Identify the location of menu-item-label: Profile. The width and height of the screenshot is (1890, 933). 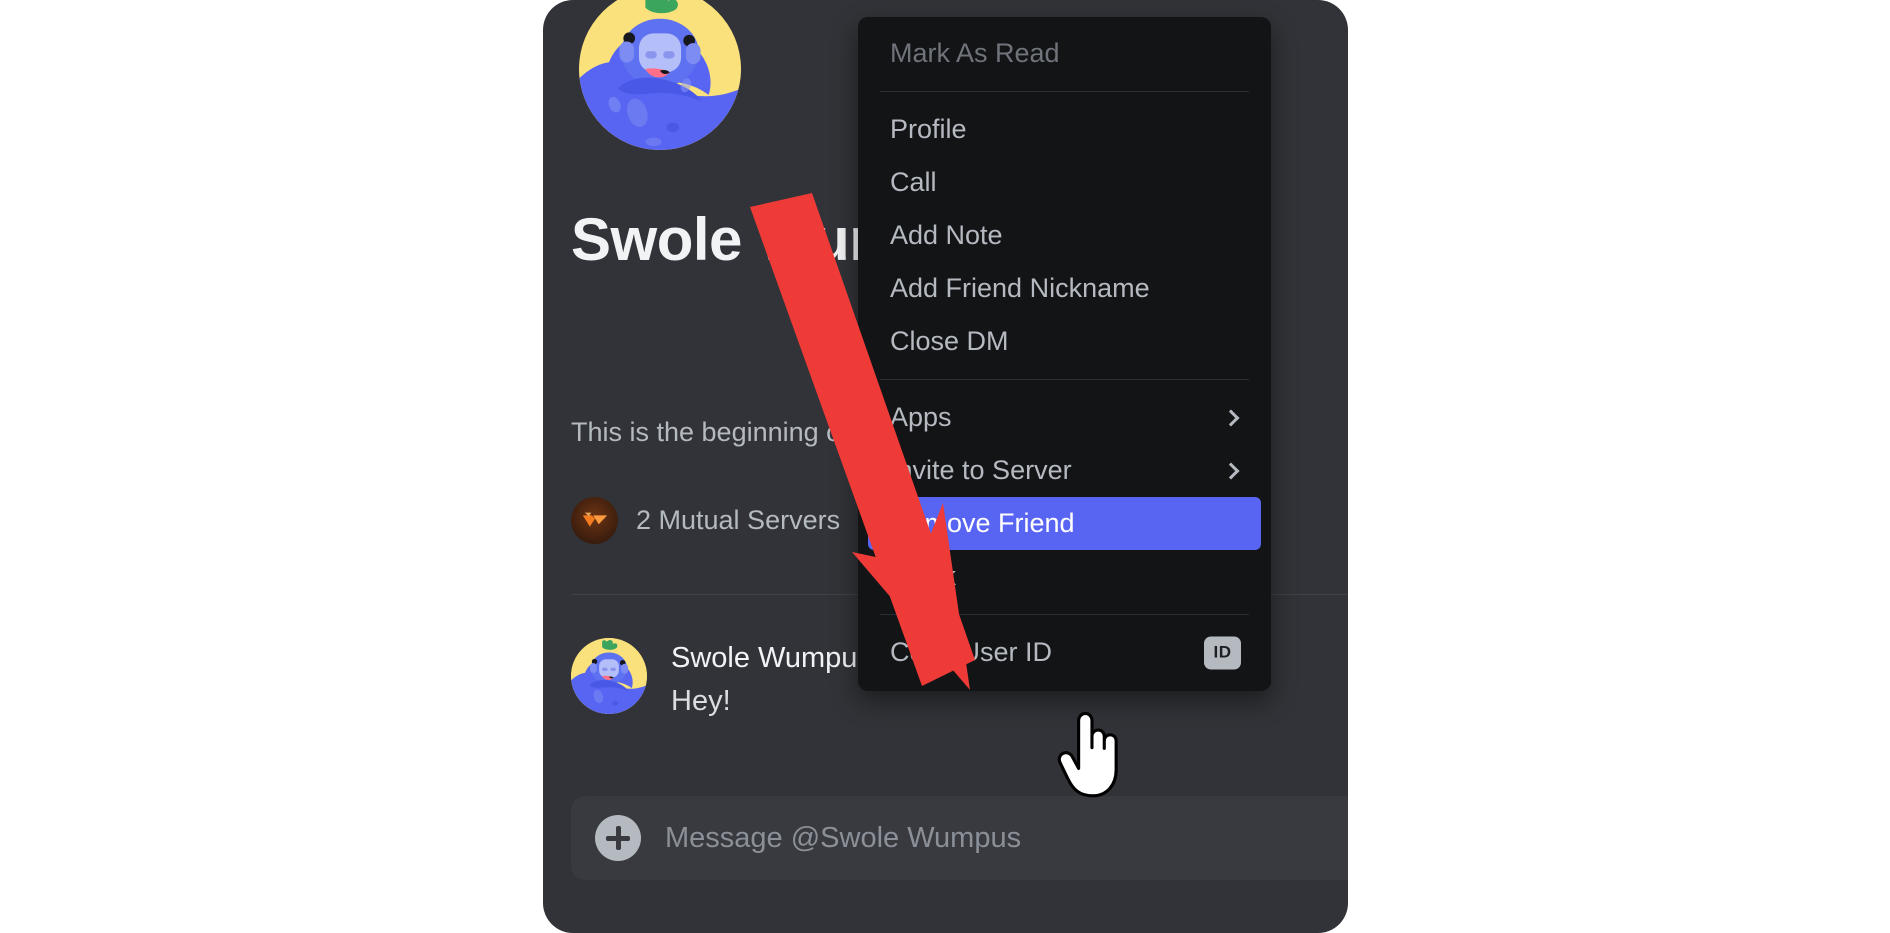
(928, 129).